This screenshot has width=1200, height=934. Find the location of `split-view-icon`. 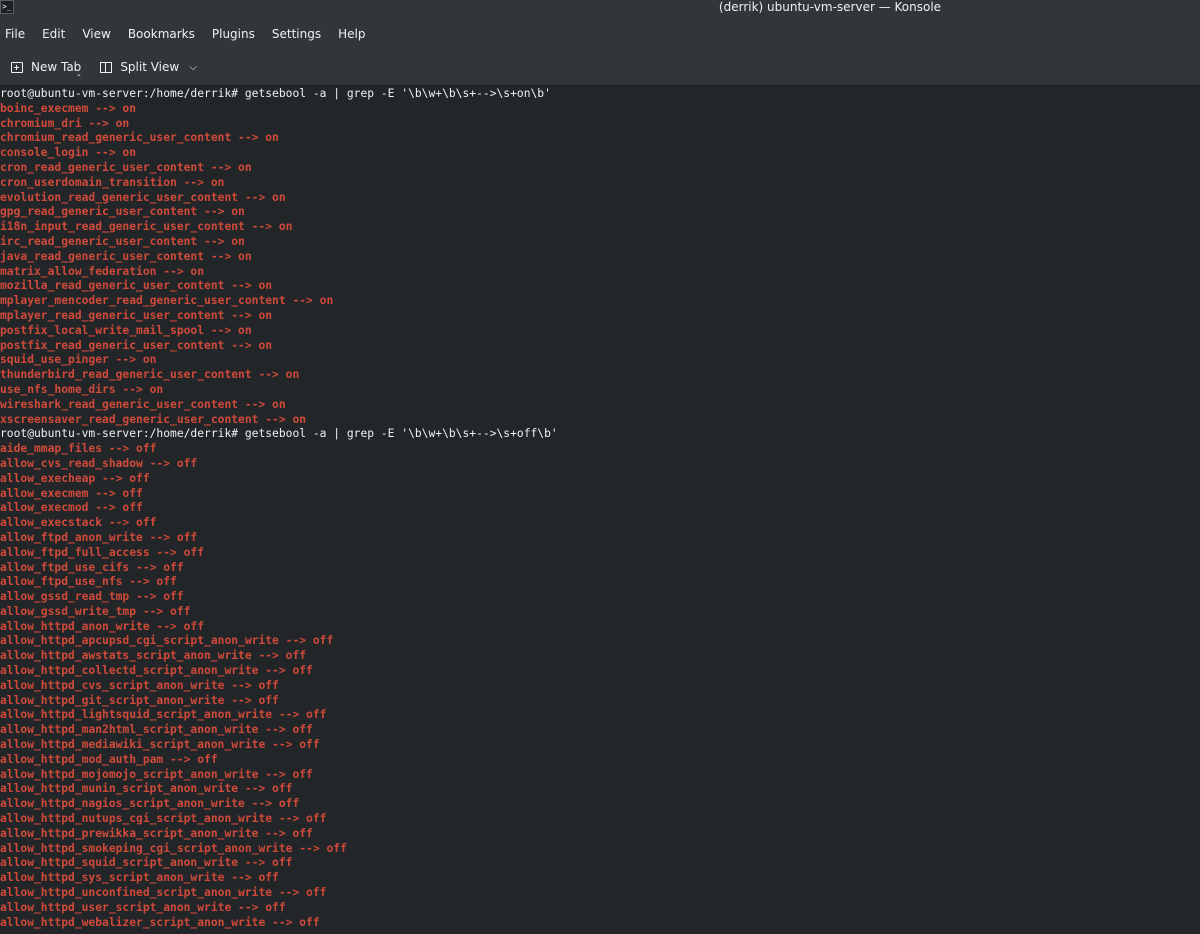

split-view-icon is located at coordinates (106, 67).